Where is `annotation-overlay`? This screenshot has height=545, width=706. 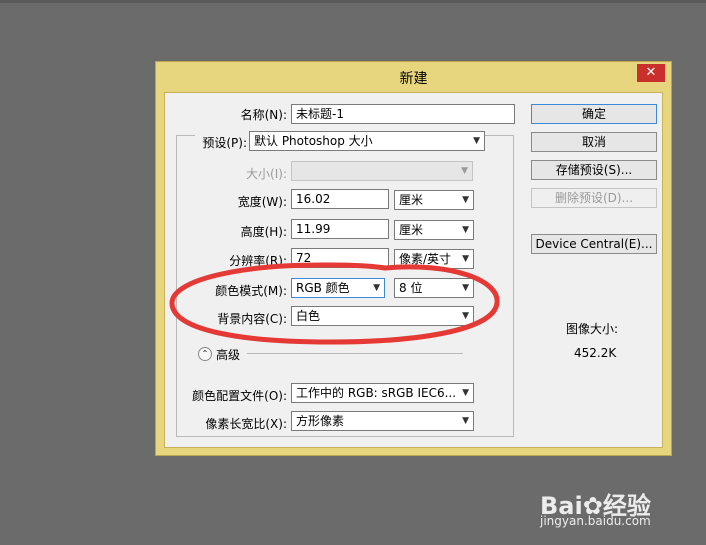
annotation-overlay is located at coordinates (334, 303).